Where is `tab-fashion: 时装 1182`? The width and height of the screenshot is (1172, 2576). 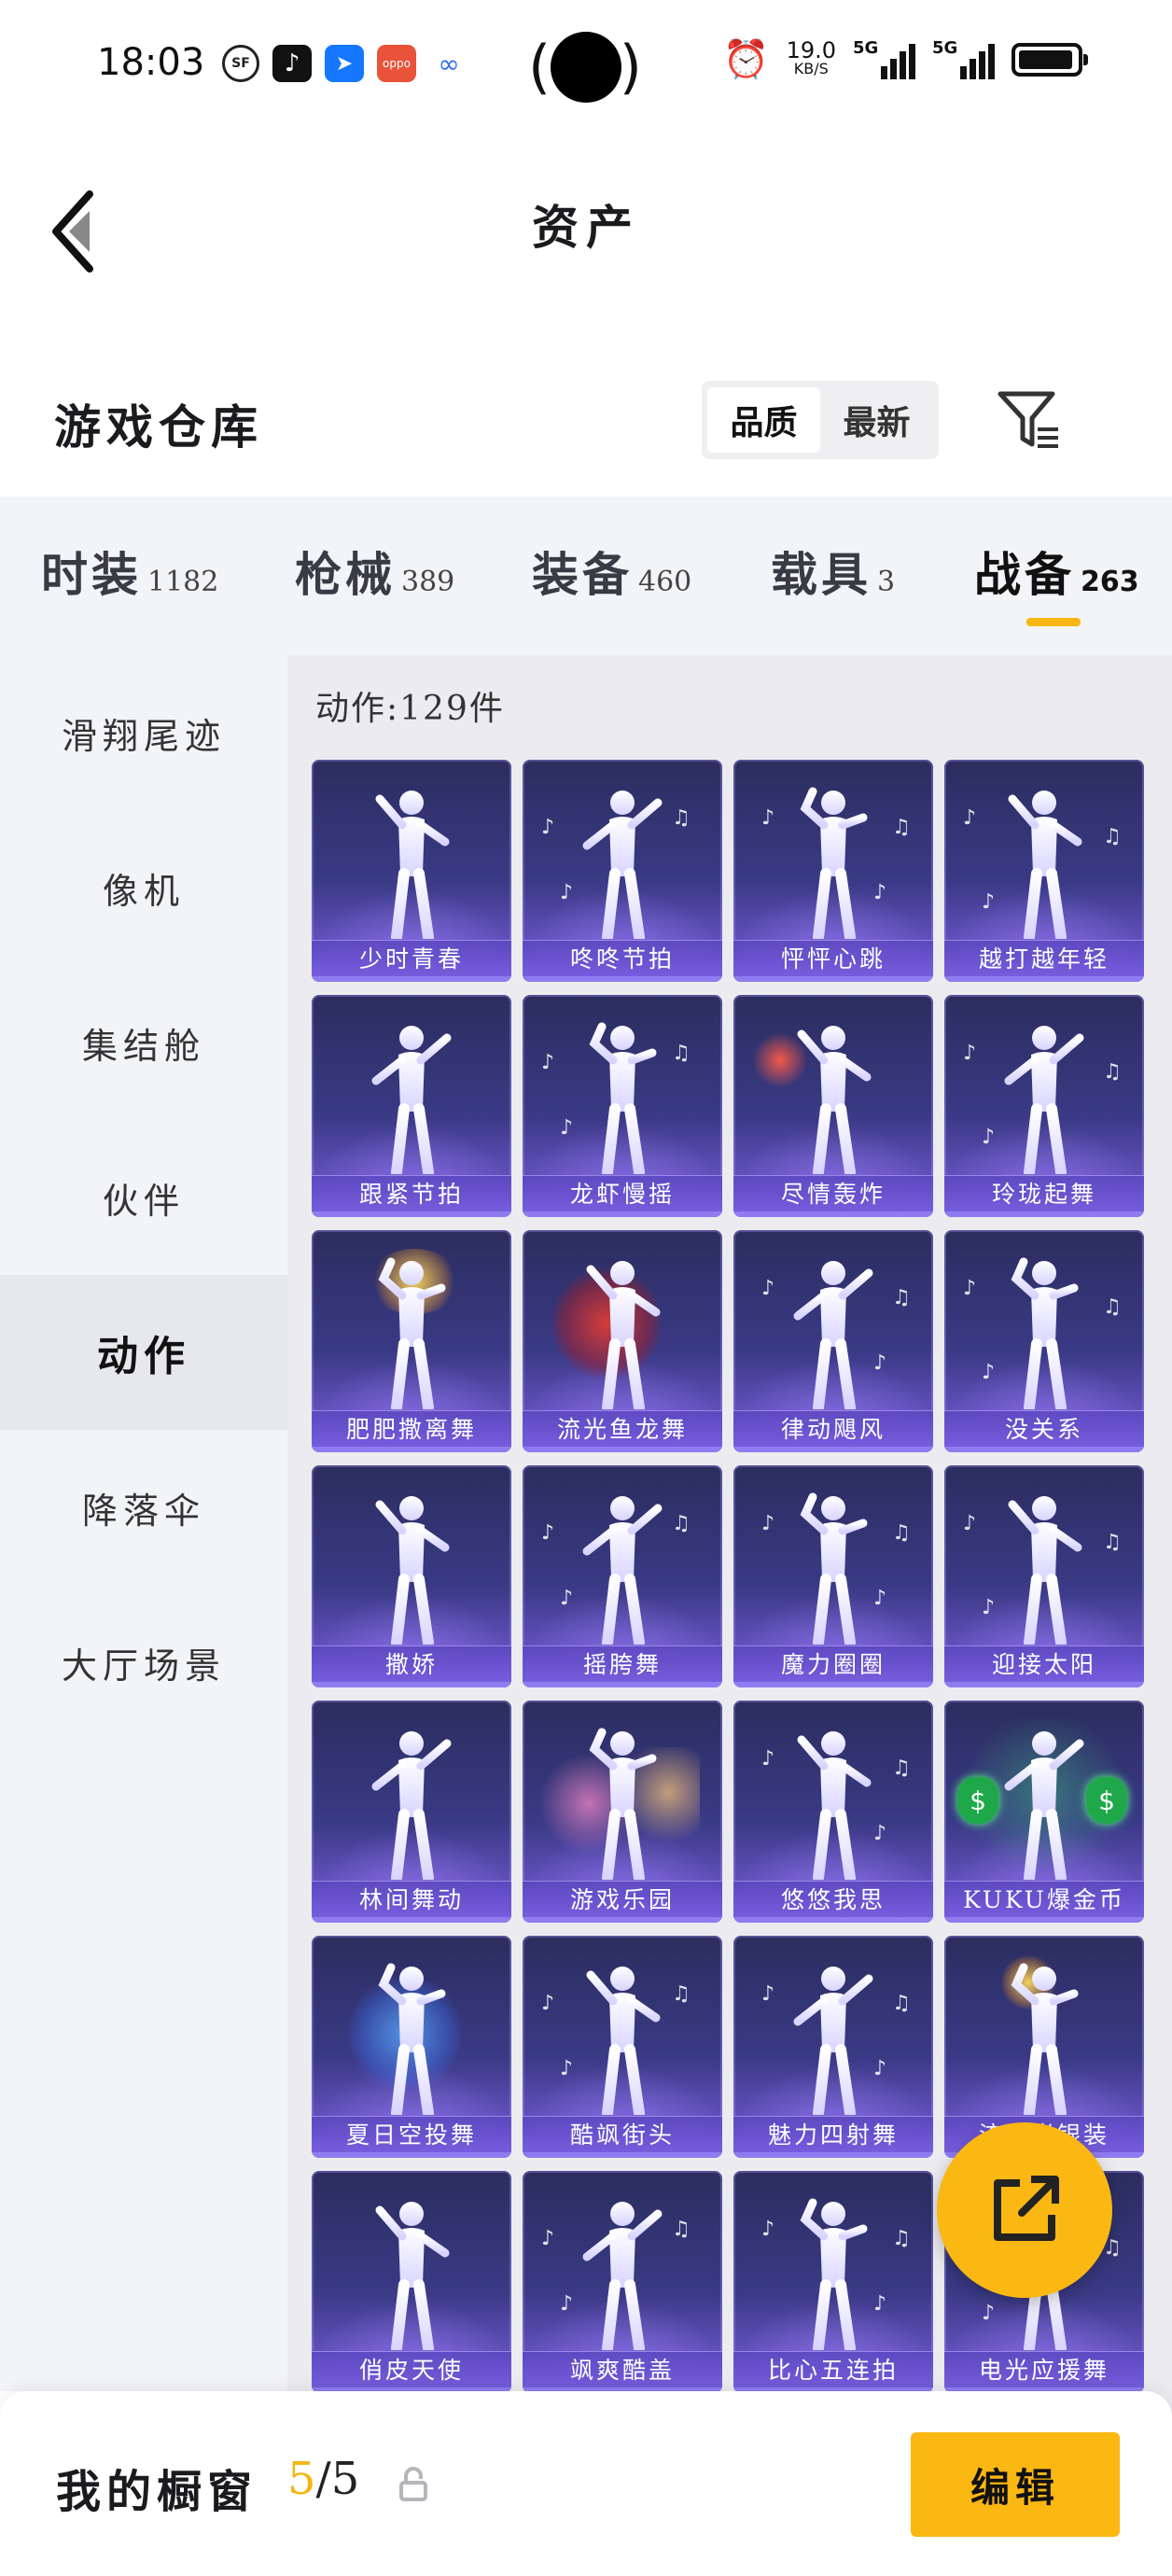
tab-fashion: 时装 1182 is located at coordinates (129, 571).